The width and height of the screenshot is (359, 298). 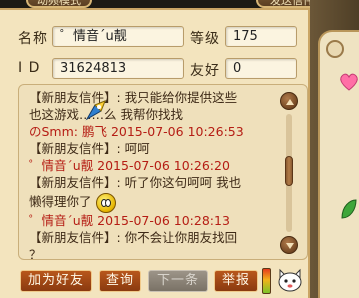 I want to click on chat-line-with-emoticon: 懒得理你了, so click(x=160, y=202).